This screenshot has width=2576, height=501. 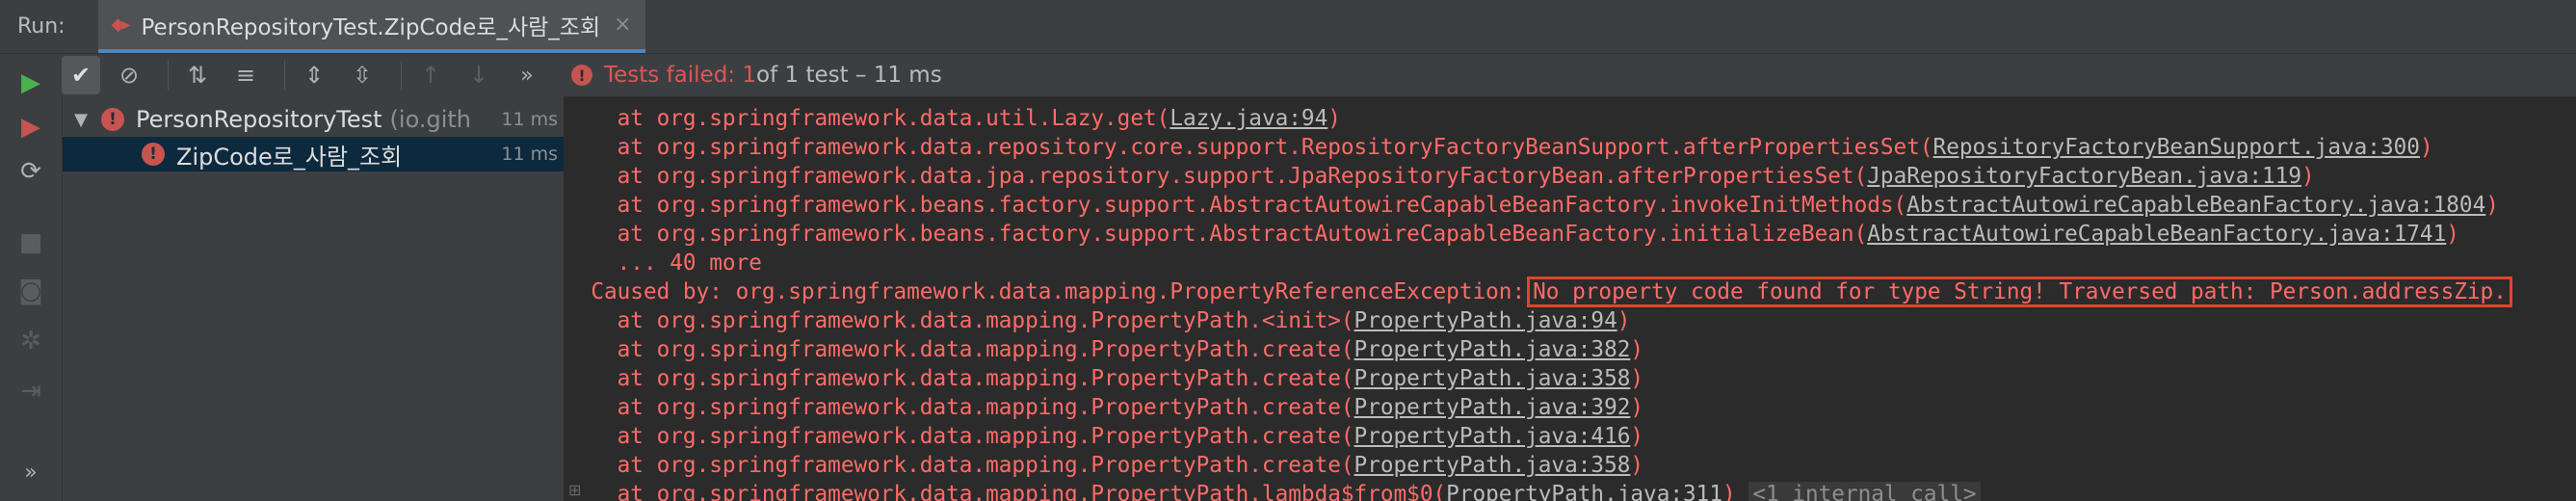 I want to click on source-link: PropertyPath.java:311, so click(x=1584, y=491).